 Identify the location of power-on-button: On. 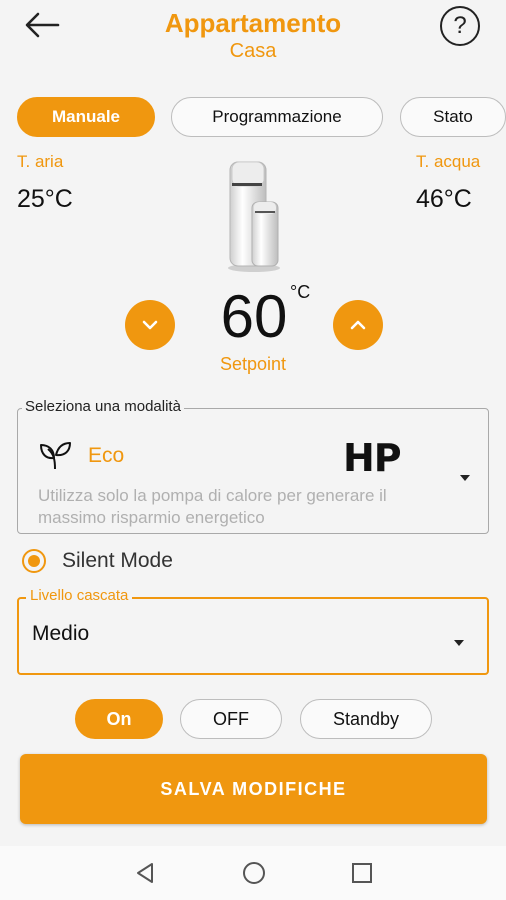
(119, 719).